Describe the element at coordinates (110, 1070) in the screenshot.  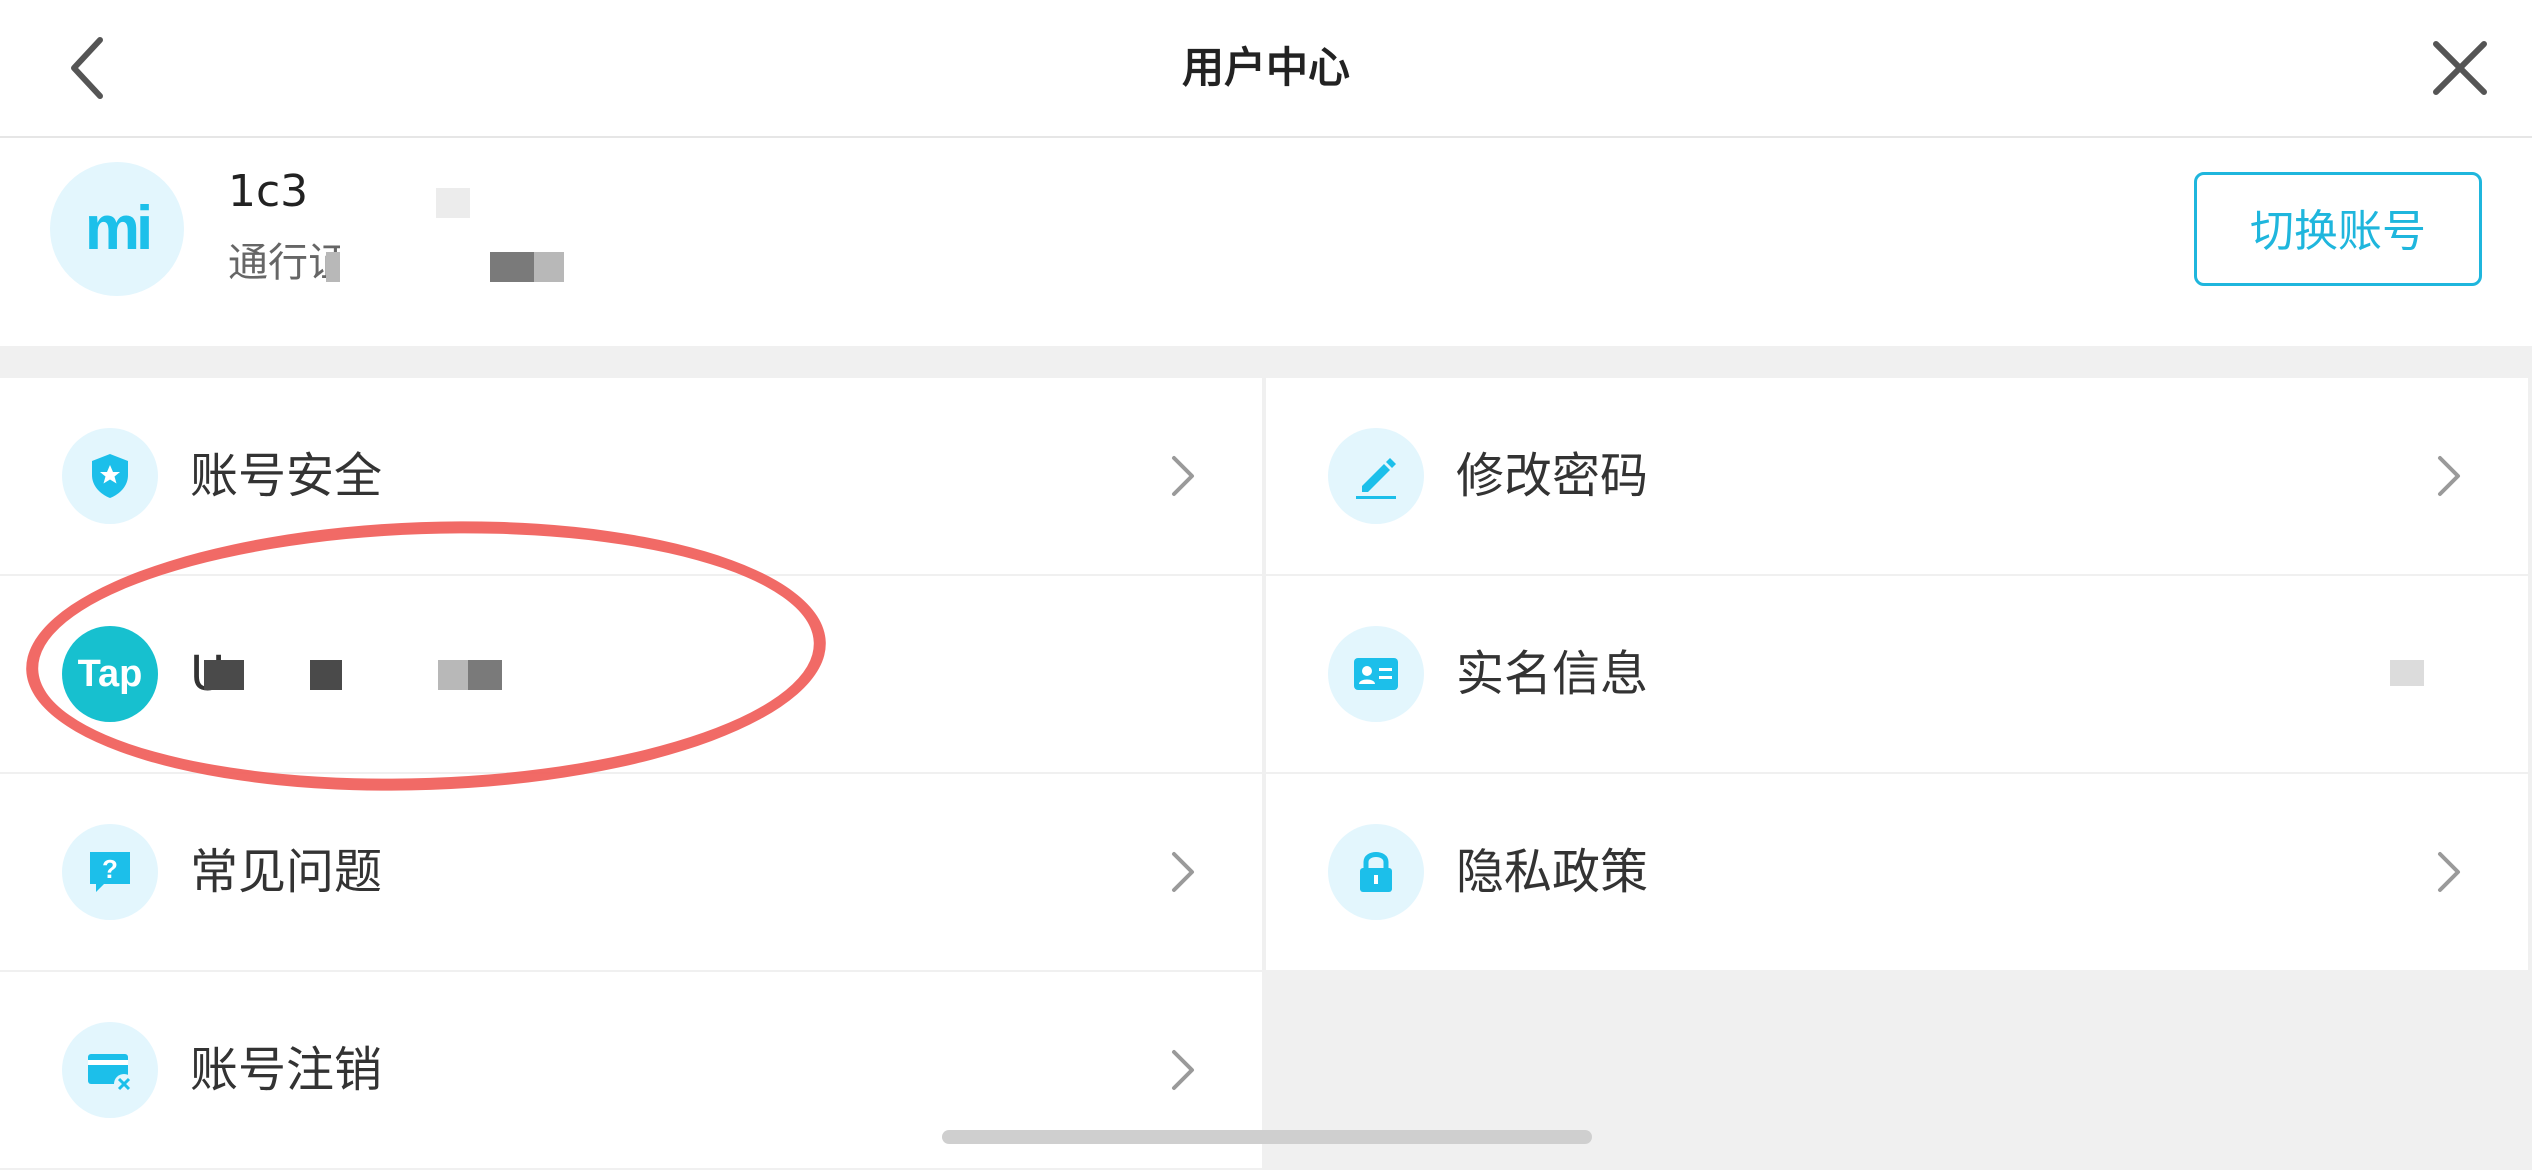
I see `card-cancel-icon` at that location.